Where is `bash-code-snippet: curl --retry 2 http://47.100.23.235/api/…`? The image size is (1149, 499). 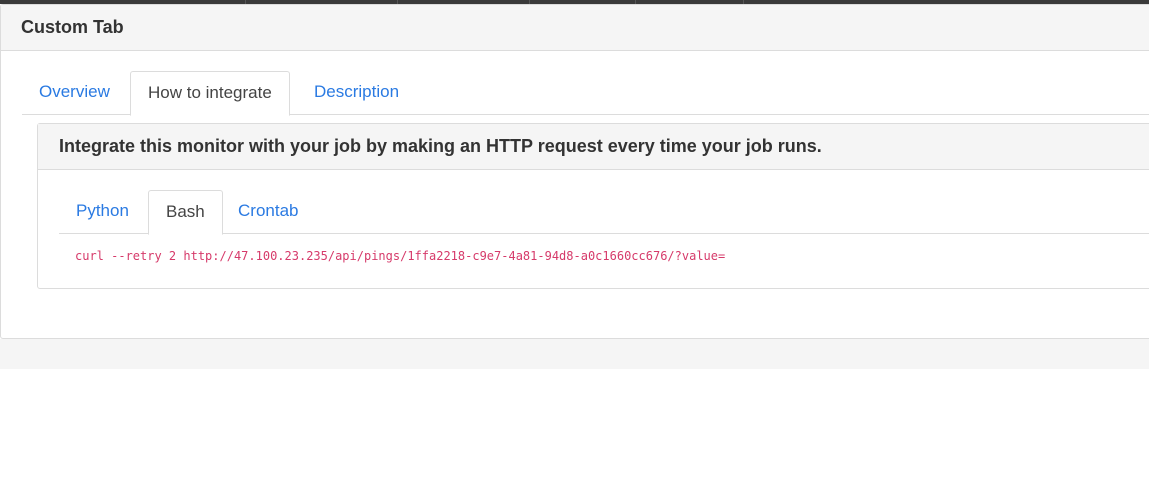 bash-code-snippet: curl --retry 2 http://47.100.23.235/api/… is located at coordinates (400, 256).